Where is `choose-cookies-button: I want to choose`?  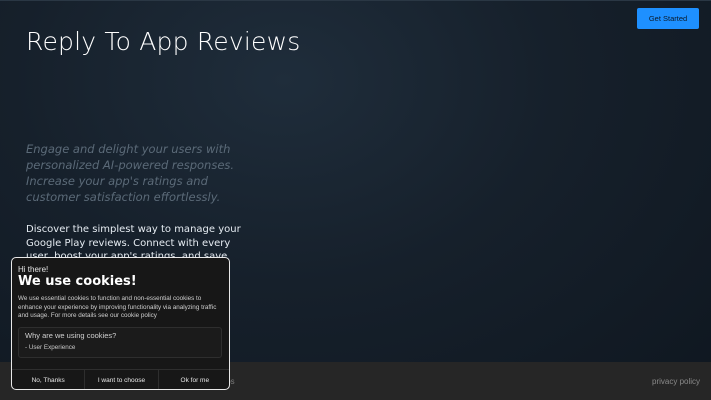 choose-cookies-button: I want to choose is located at coordinates (120, 379).